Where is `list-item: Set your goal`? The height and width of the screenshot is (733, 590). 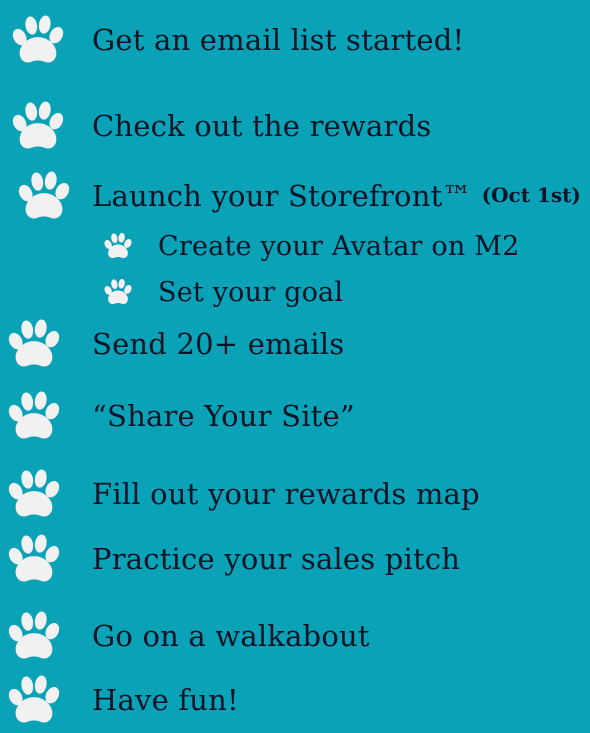 list-item: Set your goal is located at coordinates (222, 292).